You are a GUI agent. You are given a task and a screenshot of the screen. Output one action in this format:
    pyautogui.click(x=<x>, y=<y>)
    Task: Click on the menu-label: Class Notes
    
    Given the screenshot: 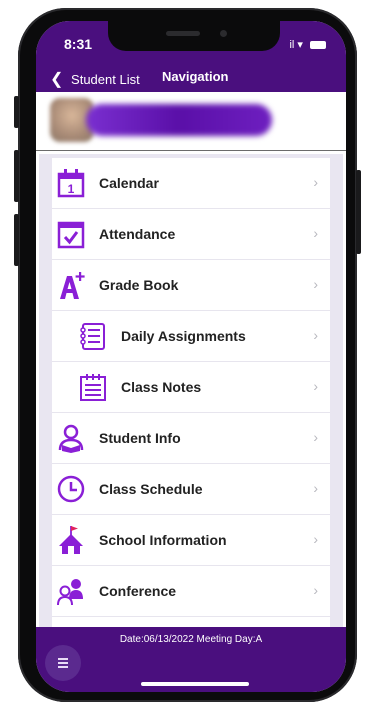 What is the action you would take?
    pyautogui.click(x=161, y=387)
    